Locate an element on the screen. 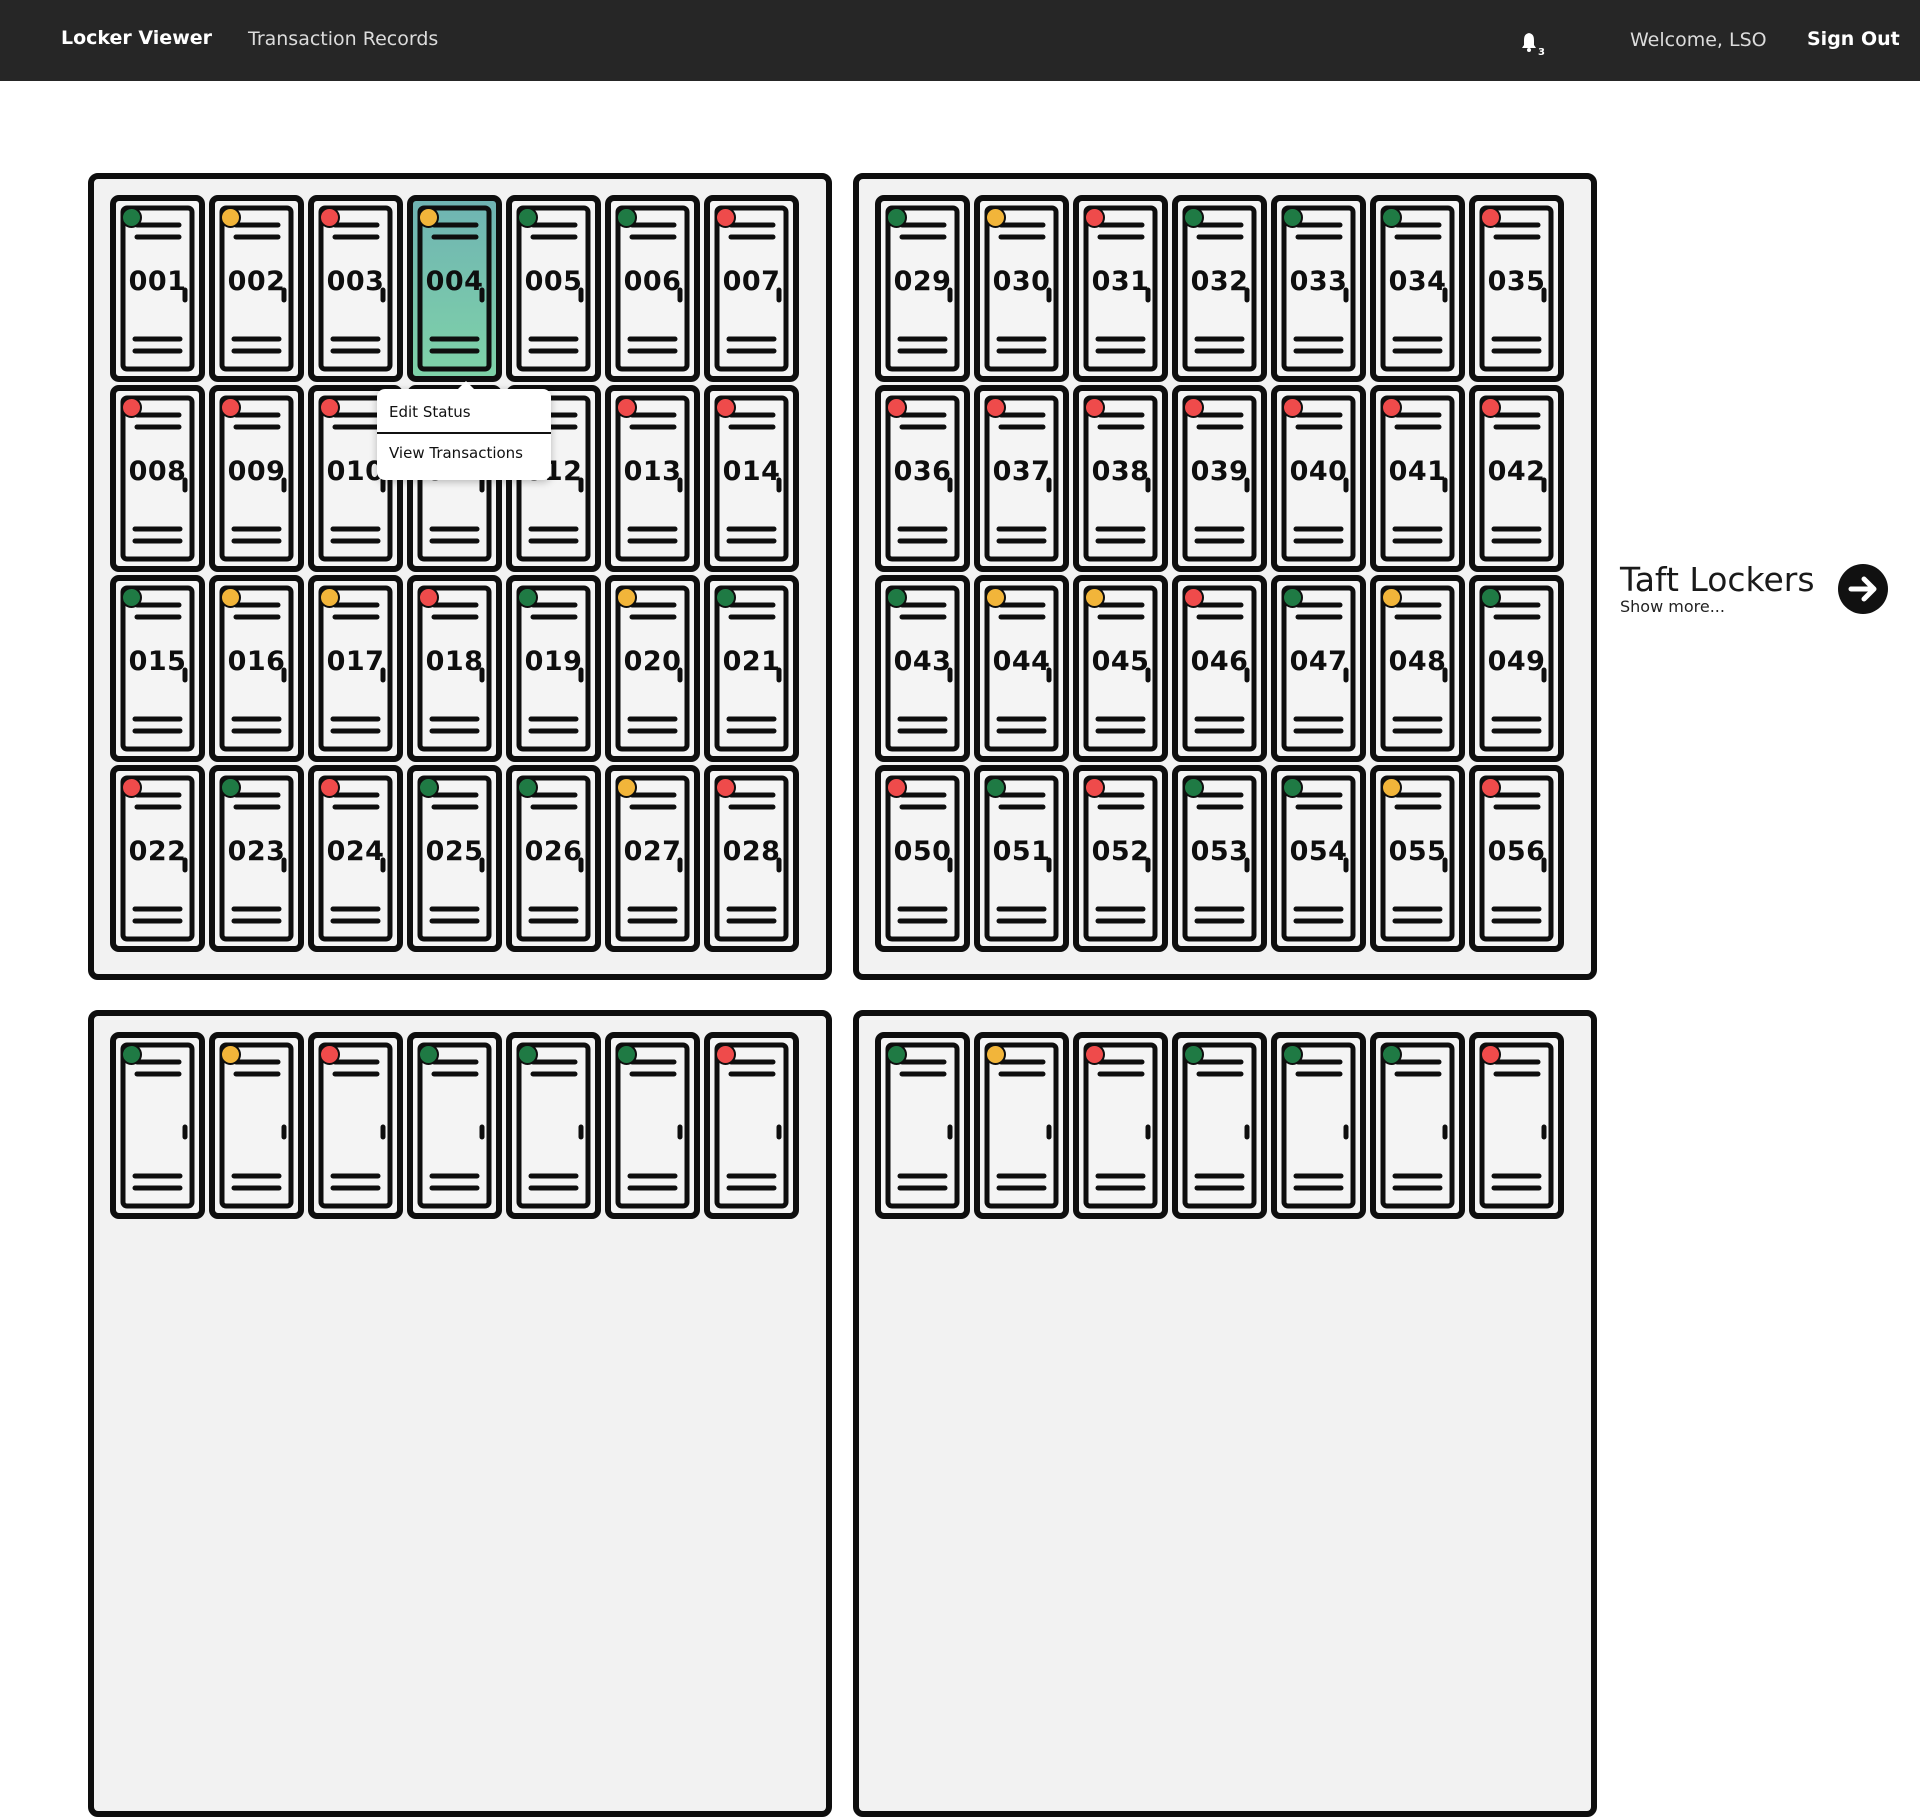  locker: 028 is located at coordinates (751, 858).